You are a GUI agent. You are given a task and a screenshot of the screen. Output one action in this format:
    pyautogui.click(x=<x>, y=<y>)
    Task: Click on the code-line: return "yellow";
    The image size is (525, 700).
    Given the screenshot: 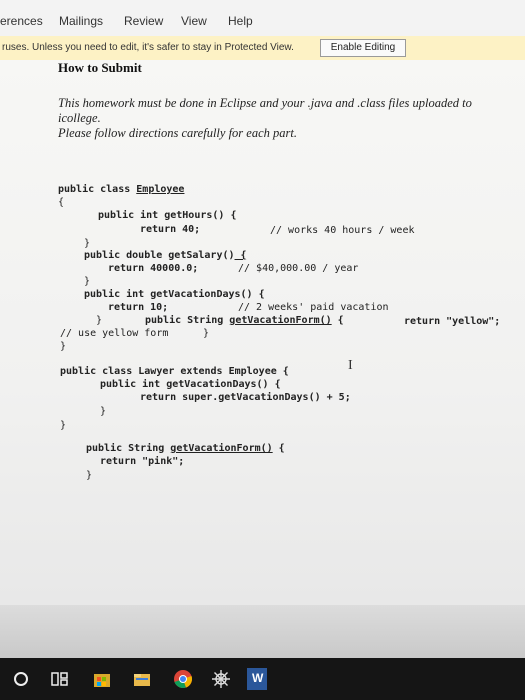 What is the action you would take?
    pyautogui.click(x=452, y=322)
    